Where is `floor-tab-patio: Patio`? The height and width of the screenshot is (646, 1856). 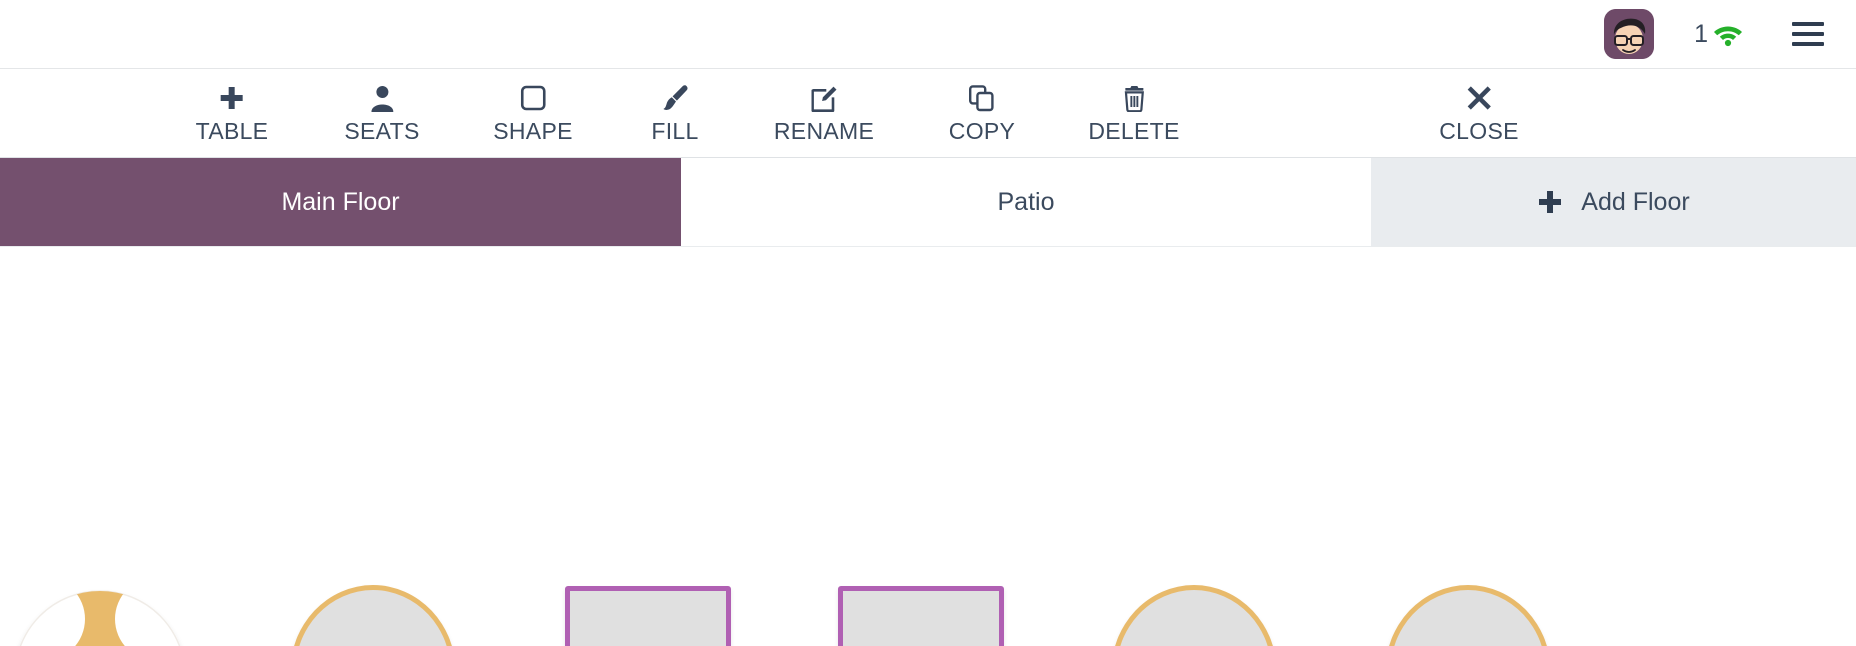 floor-tab-patio: Patio is located at coordinates (1026, 202).